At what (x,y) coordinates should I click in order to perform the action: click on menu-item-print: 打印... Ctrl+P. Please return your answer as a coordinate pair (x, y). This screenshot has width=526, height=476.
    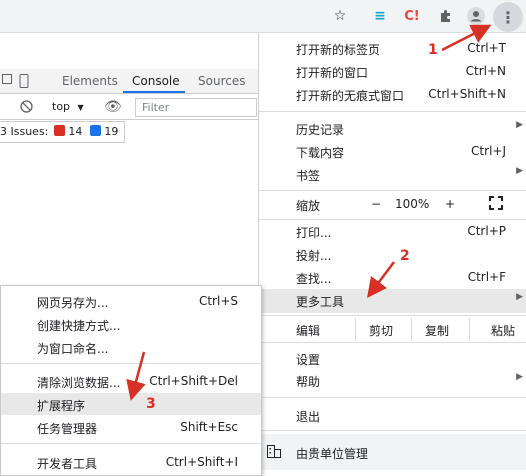
    Looking at the image, I should click on (392, 231).